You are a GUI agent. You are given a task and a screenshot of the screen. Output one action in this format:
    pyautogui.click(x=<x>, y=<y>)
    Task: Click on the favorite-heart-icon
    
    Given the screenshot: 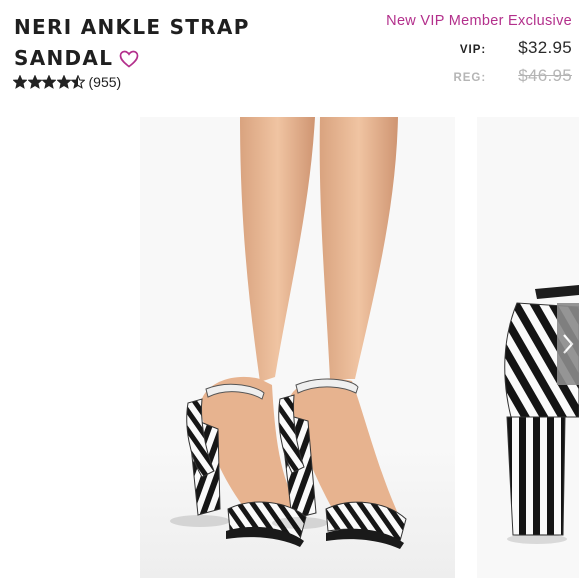 What is the action you would take?
    pyautogui.click(x=129, y=61)
    